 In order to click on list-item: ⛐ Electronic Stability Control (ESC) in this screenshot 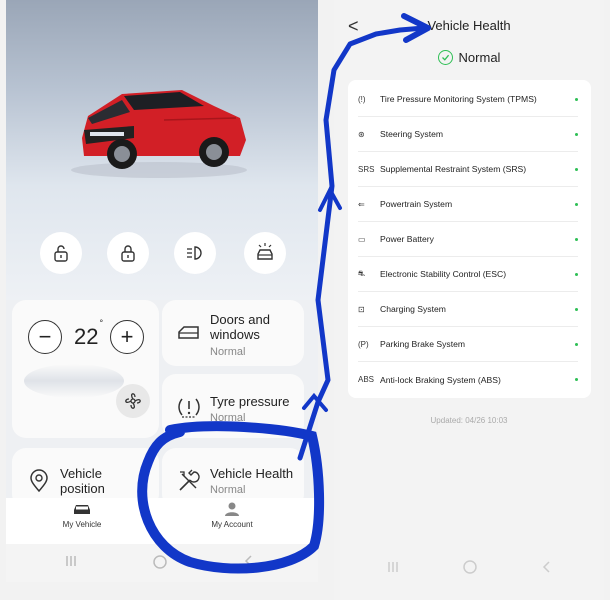, I will do `click(468, 274)`.